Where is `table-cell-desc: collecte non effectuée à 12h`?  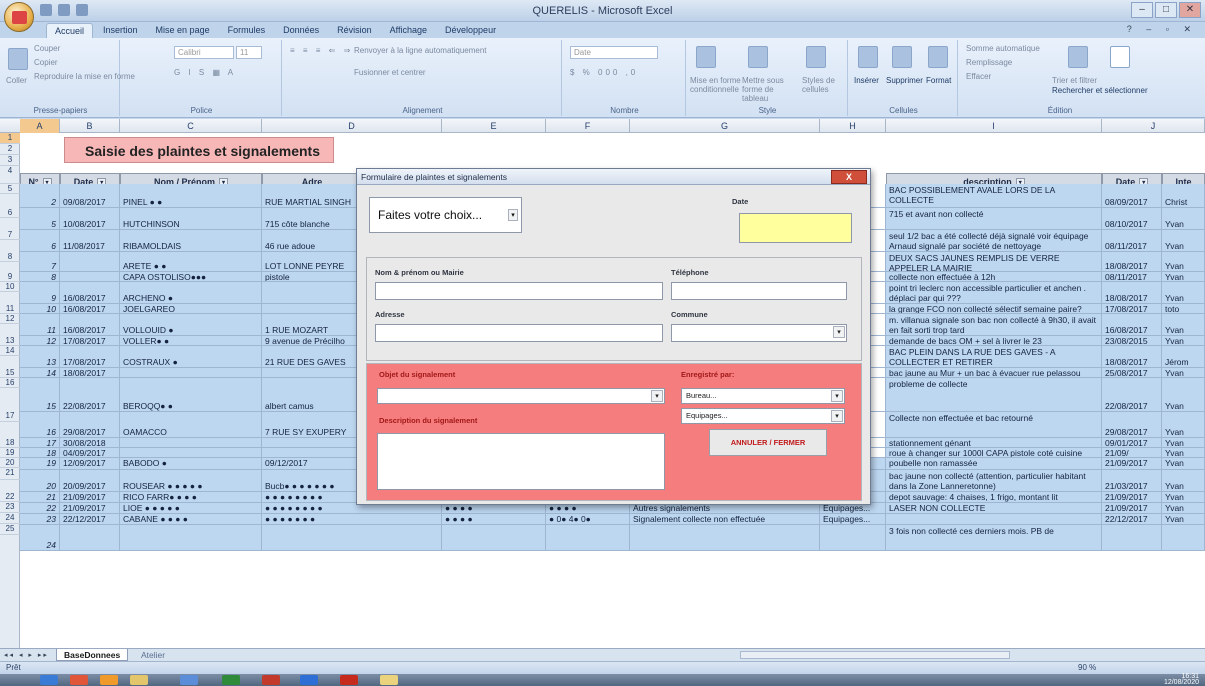 table-cell-desc: collecte non effectuée à 12h is located at coordinates (994, 277).